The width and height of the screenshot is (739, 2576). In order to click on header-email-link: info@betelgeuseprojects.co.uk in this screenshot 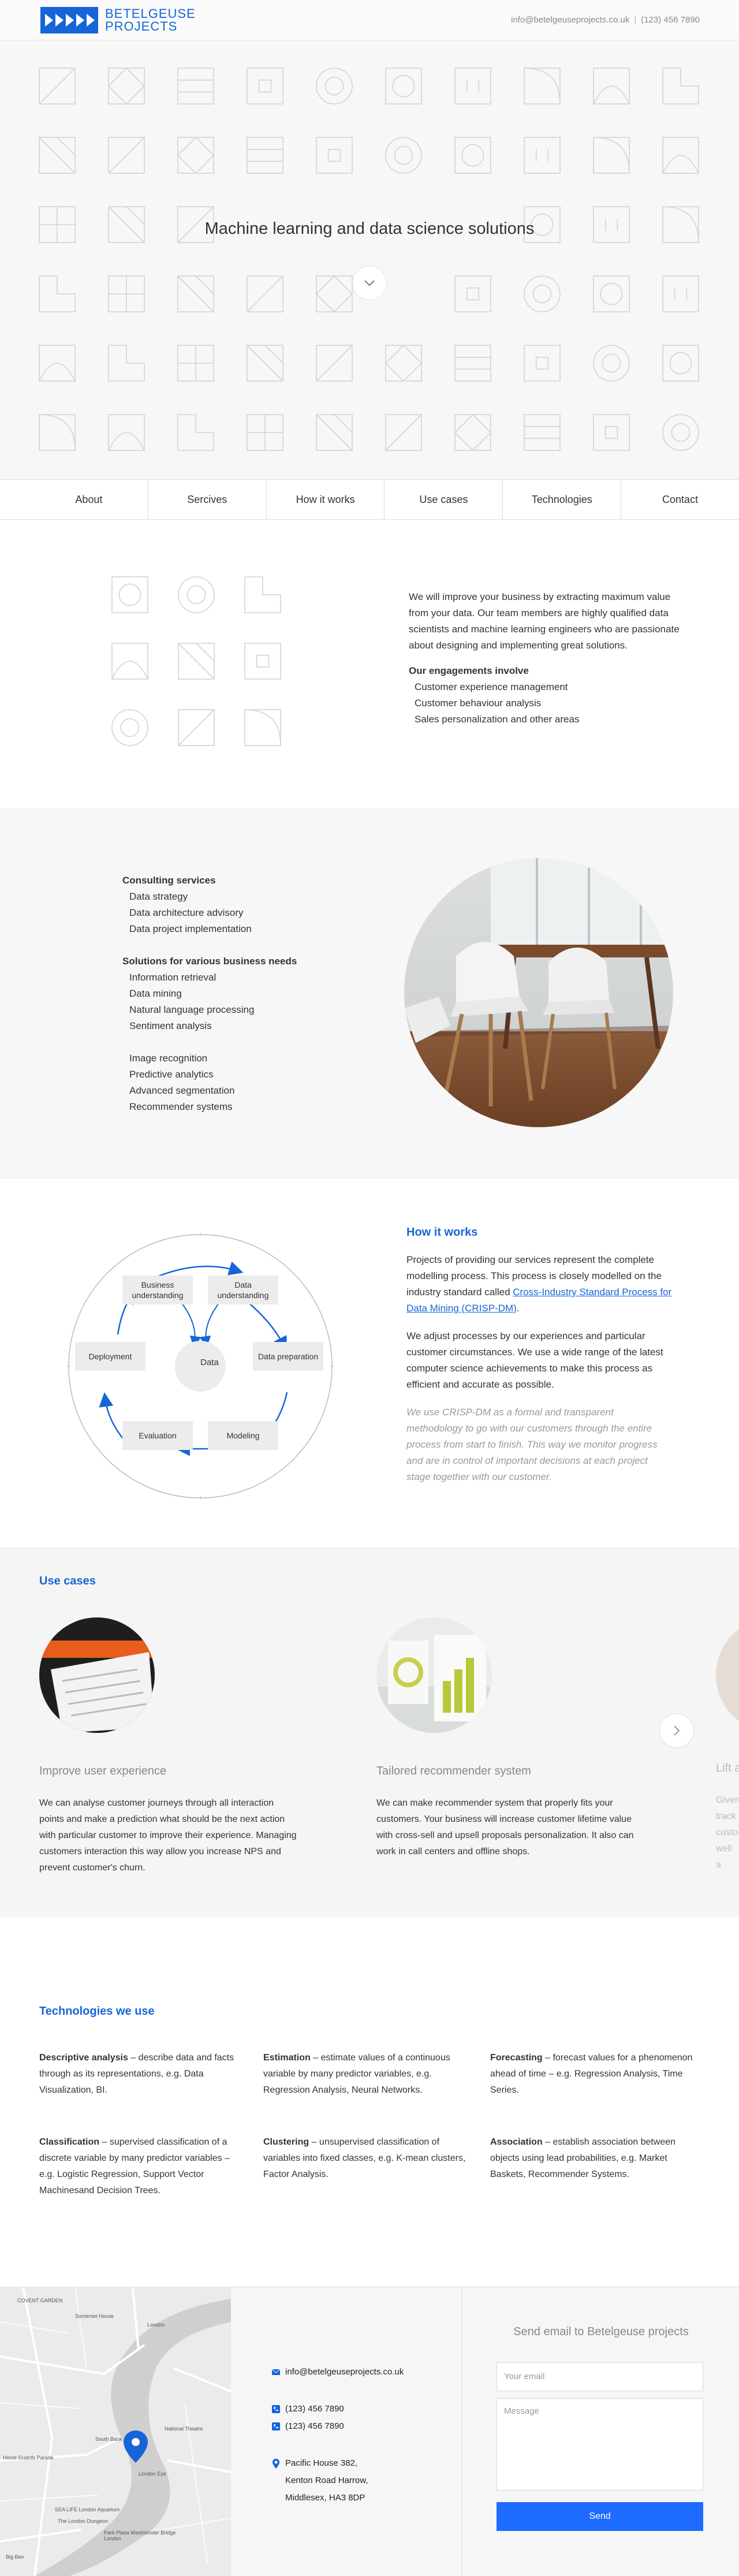, I will do `click(570, 20)`.